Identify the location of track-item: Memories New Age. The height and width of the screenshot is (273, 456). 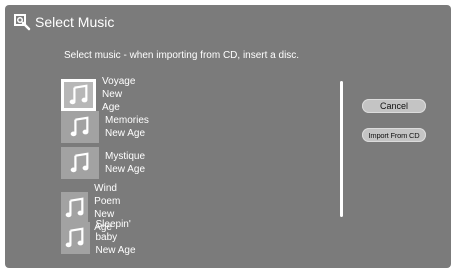
(105, 127).